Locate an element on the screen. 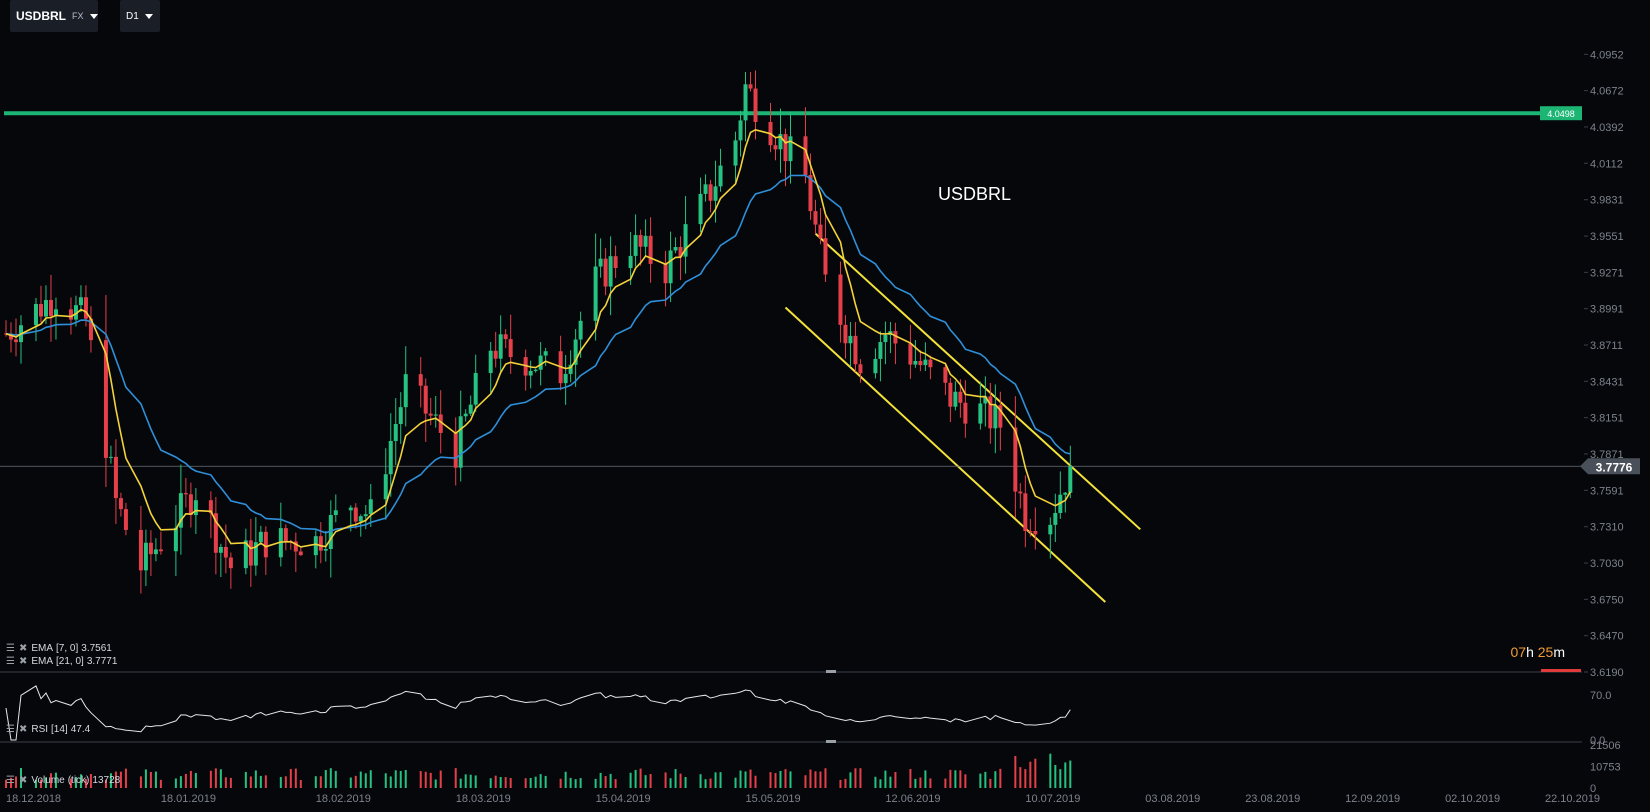 Image resolution: width=1650 pixels, height=812 pixels. x-tick-label: 12.09.2019 is located at coordinates (1372, 799).